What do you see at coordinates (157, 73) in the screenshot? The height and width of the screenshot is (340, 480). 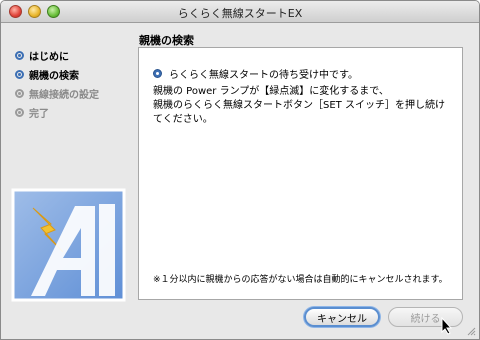 I see `info-bullet-icon` at bounding box center [157, 73].